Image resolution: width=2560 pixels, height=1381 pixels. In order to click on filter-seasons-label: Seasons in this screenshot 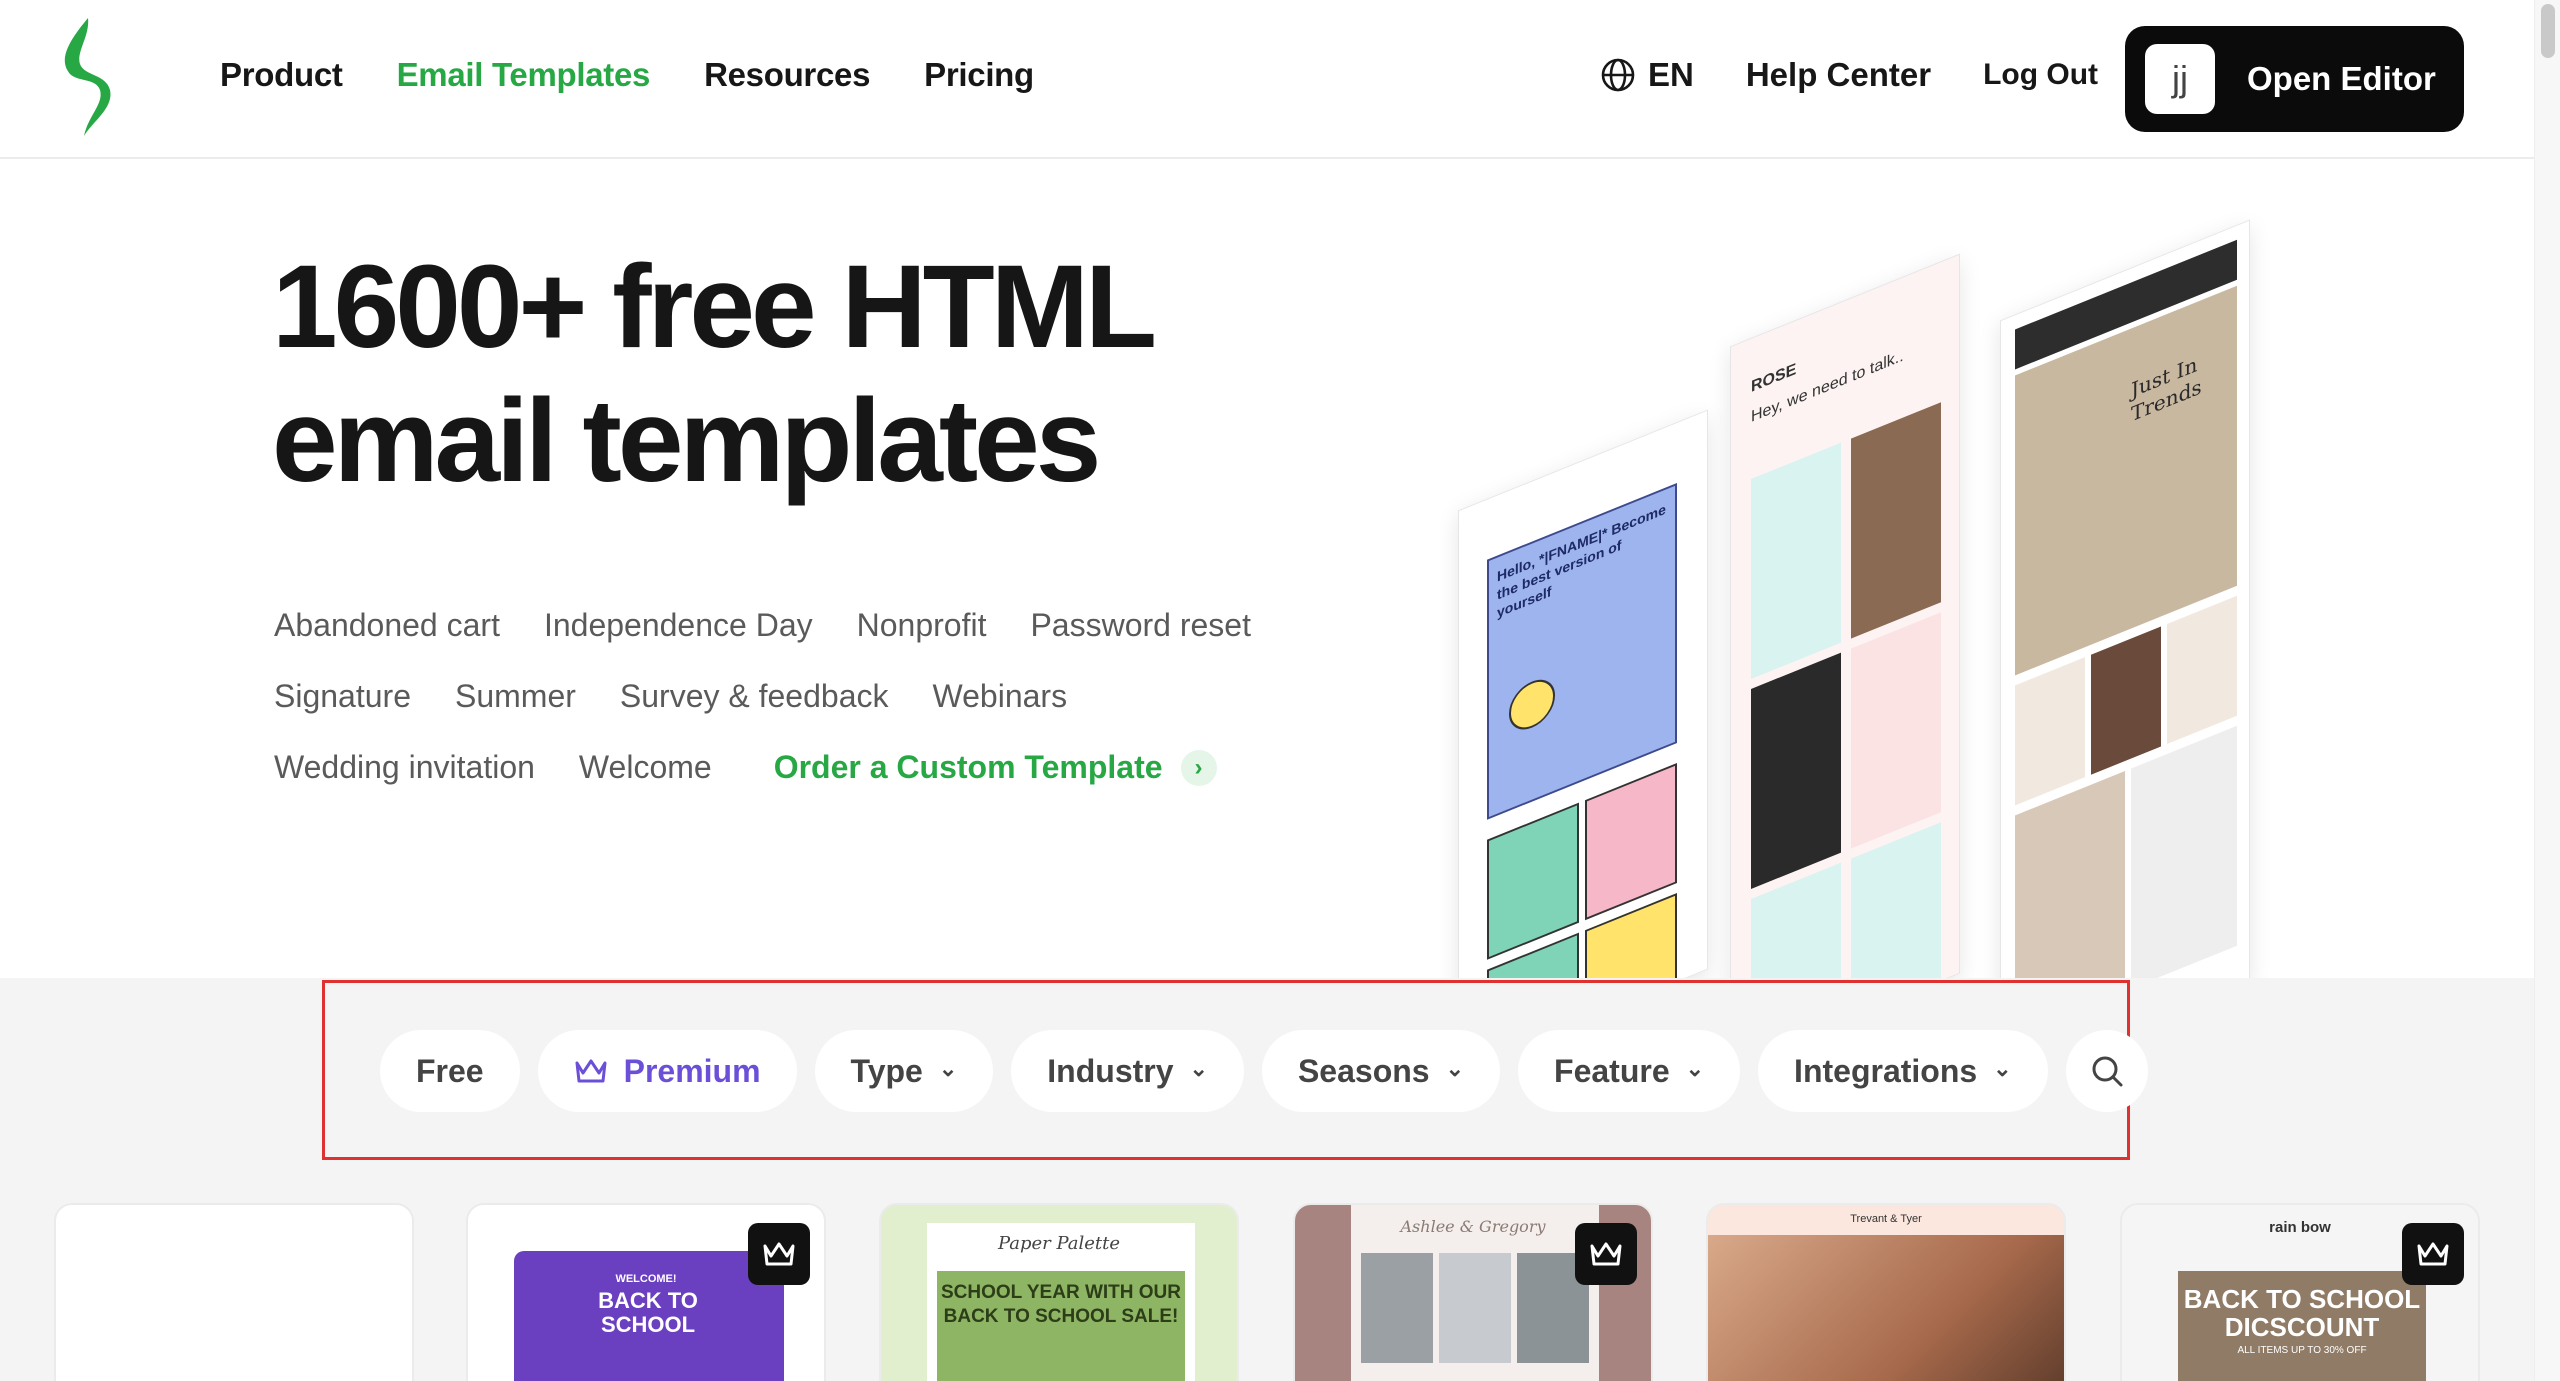, I will do `click(1363, 1070)`.